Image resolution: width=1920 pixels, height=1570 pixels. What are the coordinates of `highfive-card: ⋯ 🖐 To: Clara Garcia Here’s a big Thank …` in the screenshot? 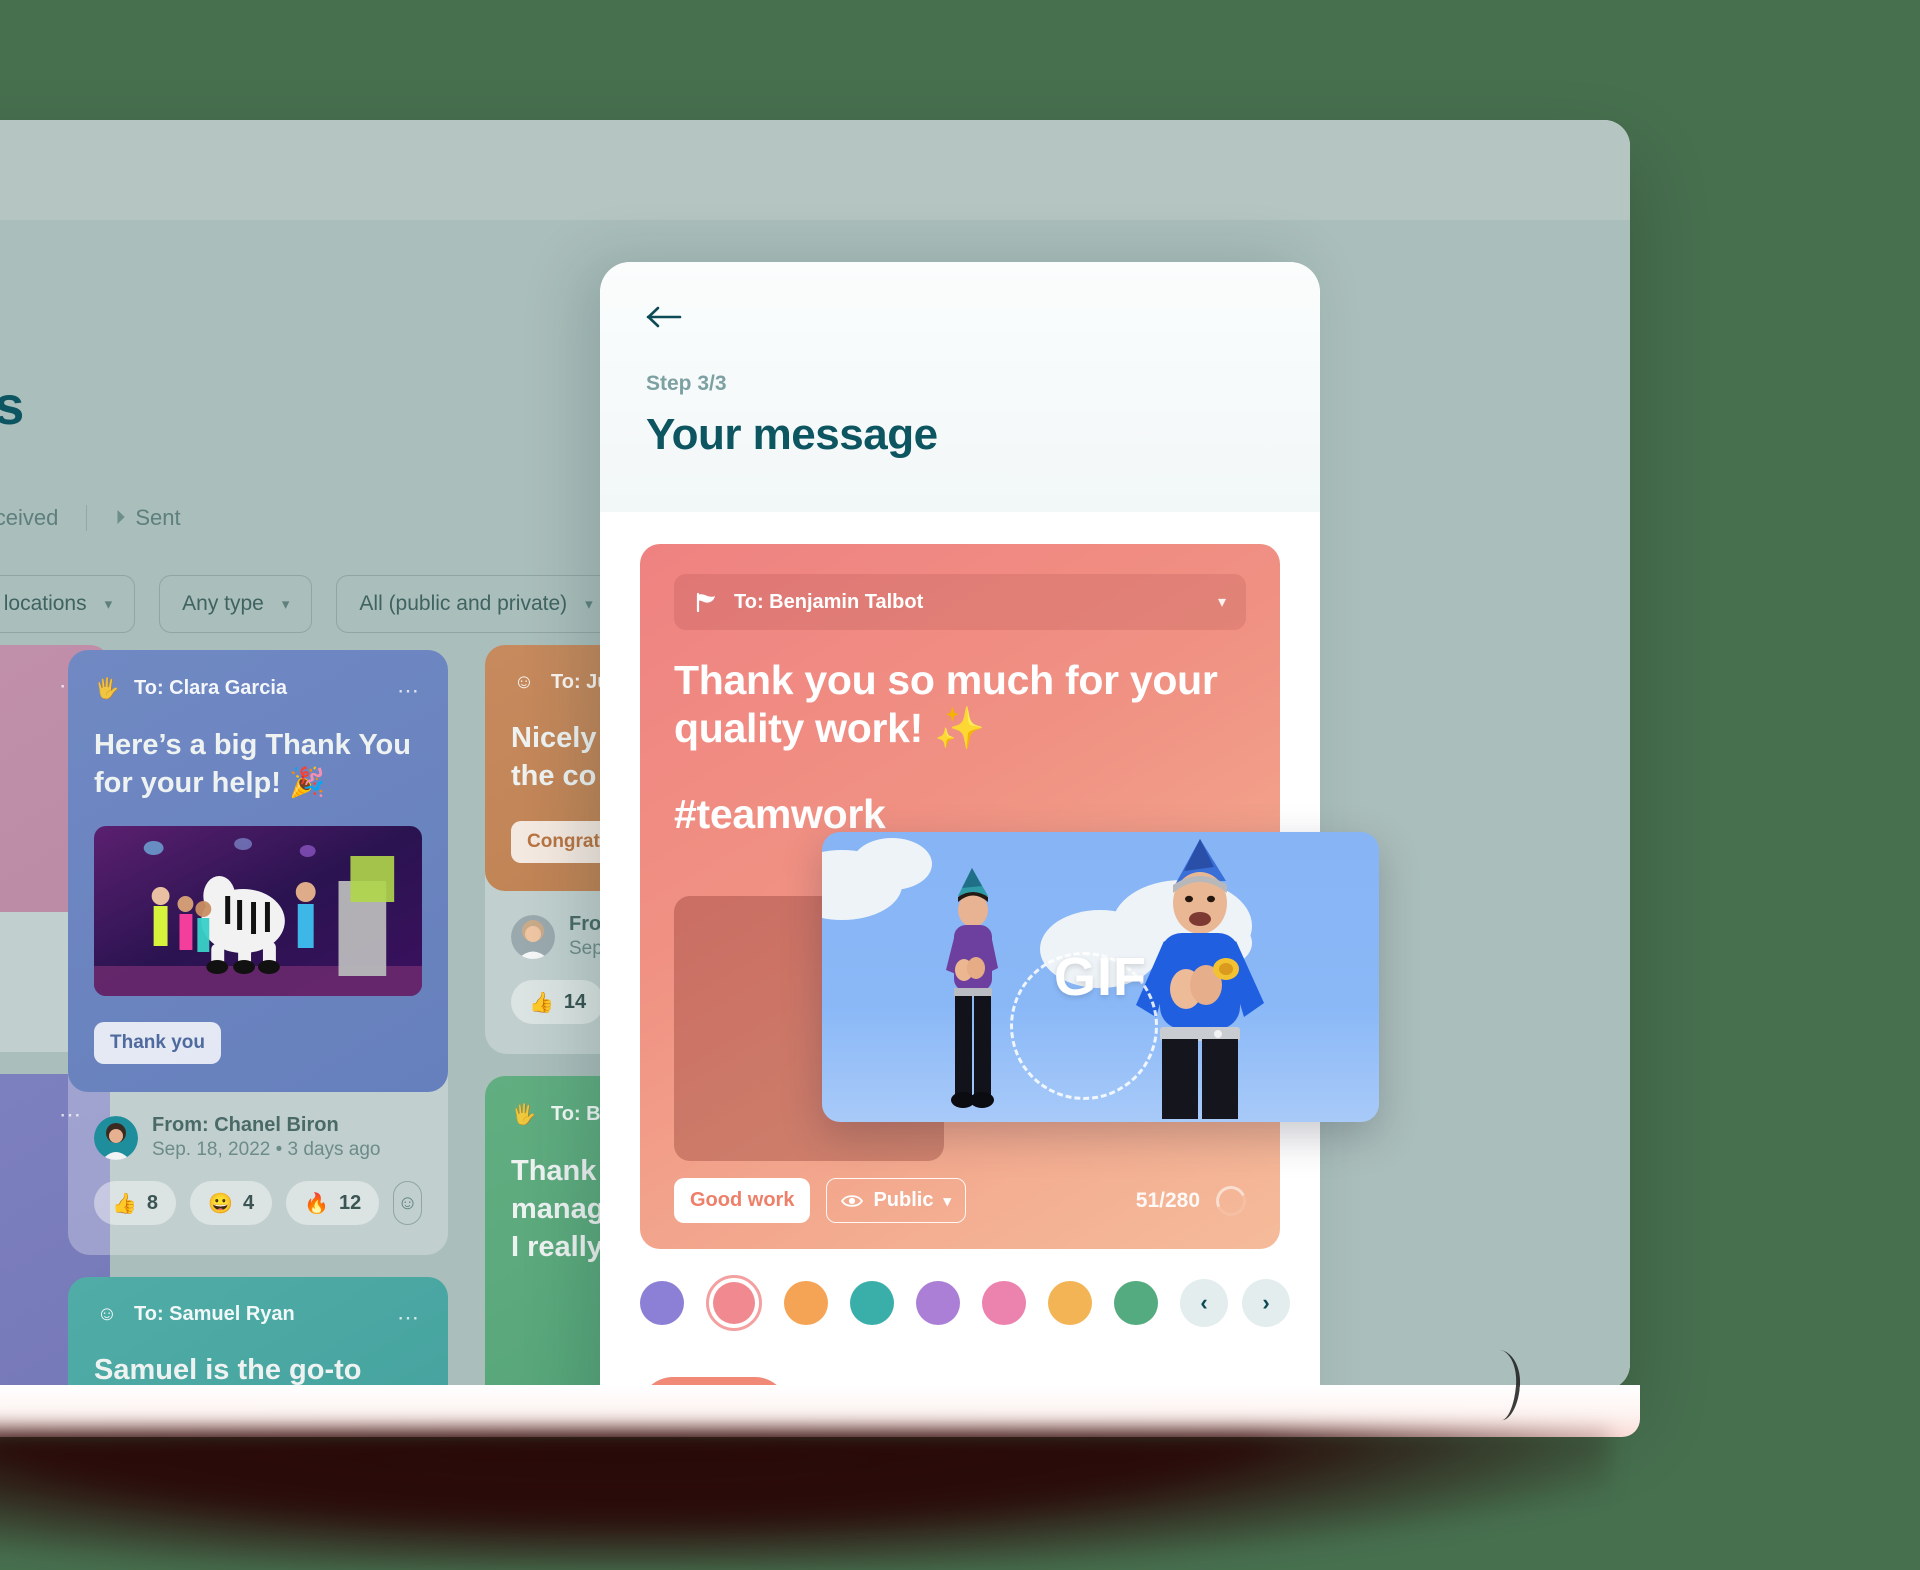 It's located at (258, 952).